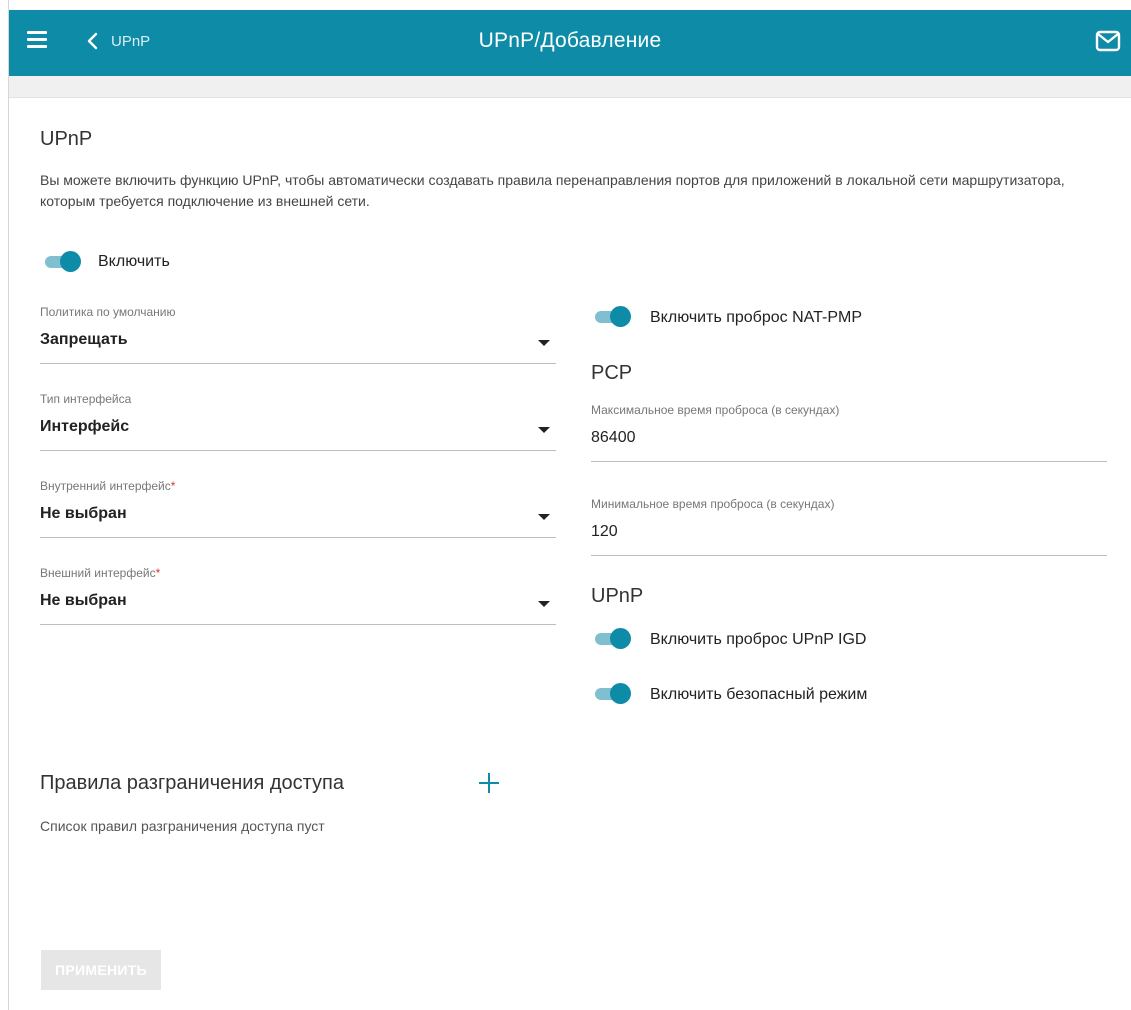 This screenshot has width=1131, height=1010. I want to click on secure-mode-toggle, so click(612, 693).